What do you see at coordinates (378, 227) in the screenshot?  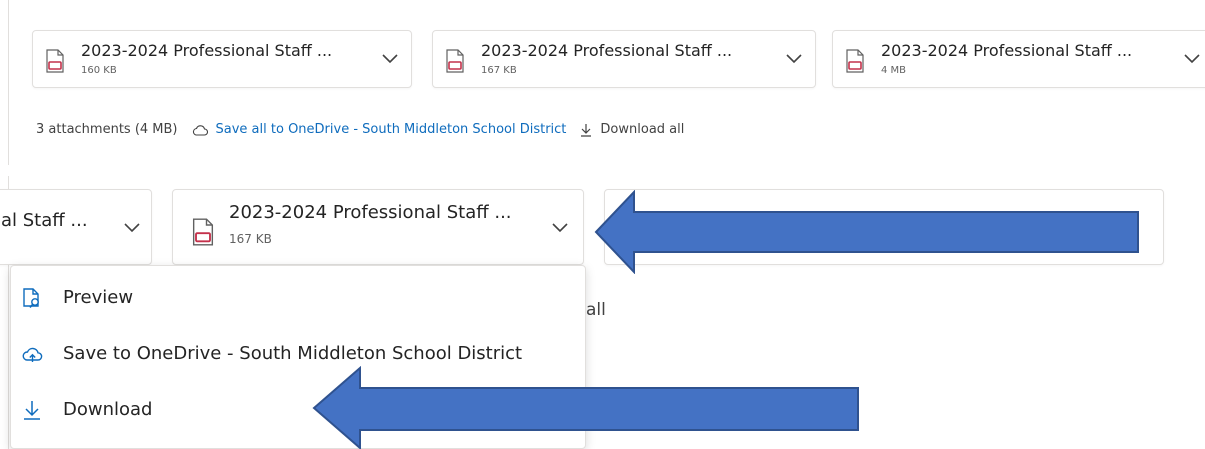 I see `attachment-chip-selected: 2023-2024 Professional Staff ... 167 KB` at bounding box center [378, 227].